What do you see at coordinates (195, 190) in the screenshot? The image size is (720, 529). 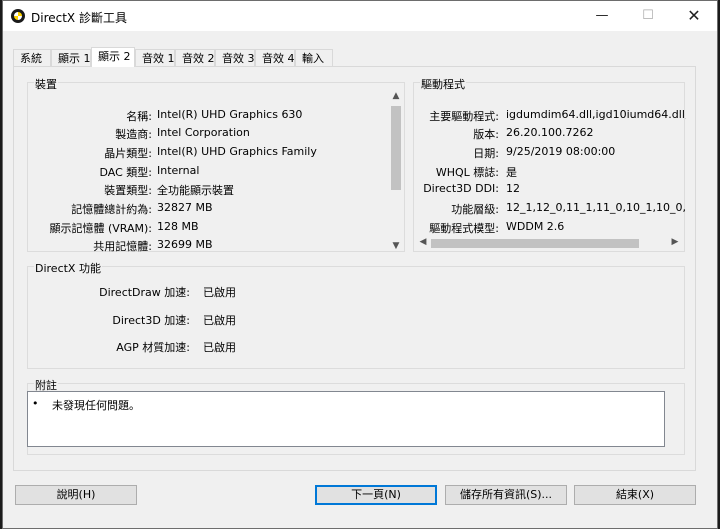 I see `device-type-value: 全功能顯示裝置` at bounding box center [195, 190].